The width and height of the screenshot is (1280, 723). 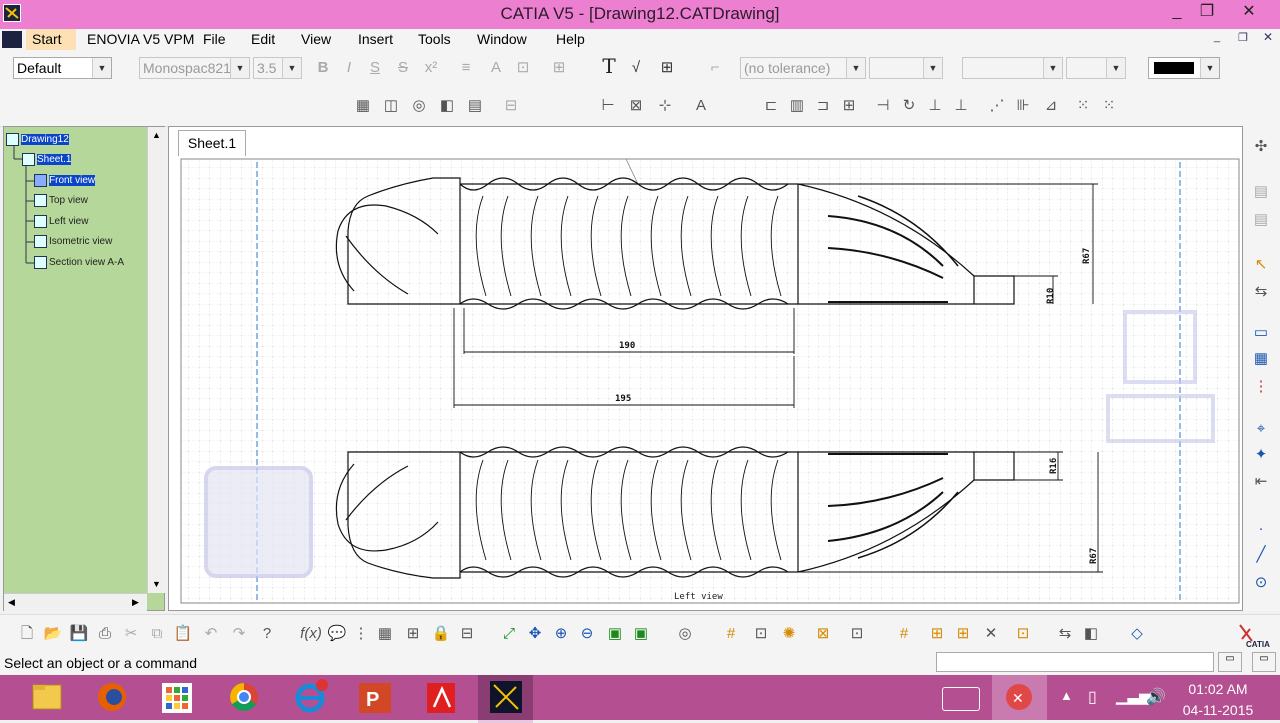 What do you see at coordinates (47, 697) in the screenshot?
I see `file-explorer-icon` at bounding box center [47, 697].